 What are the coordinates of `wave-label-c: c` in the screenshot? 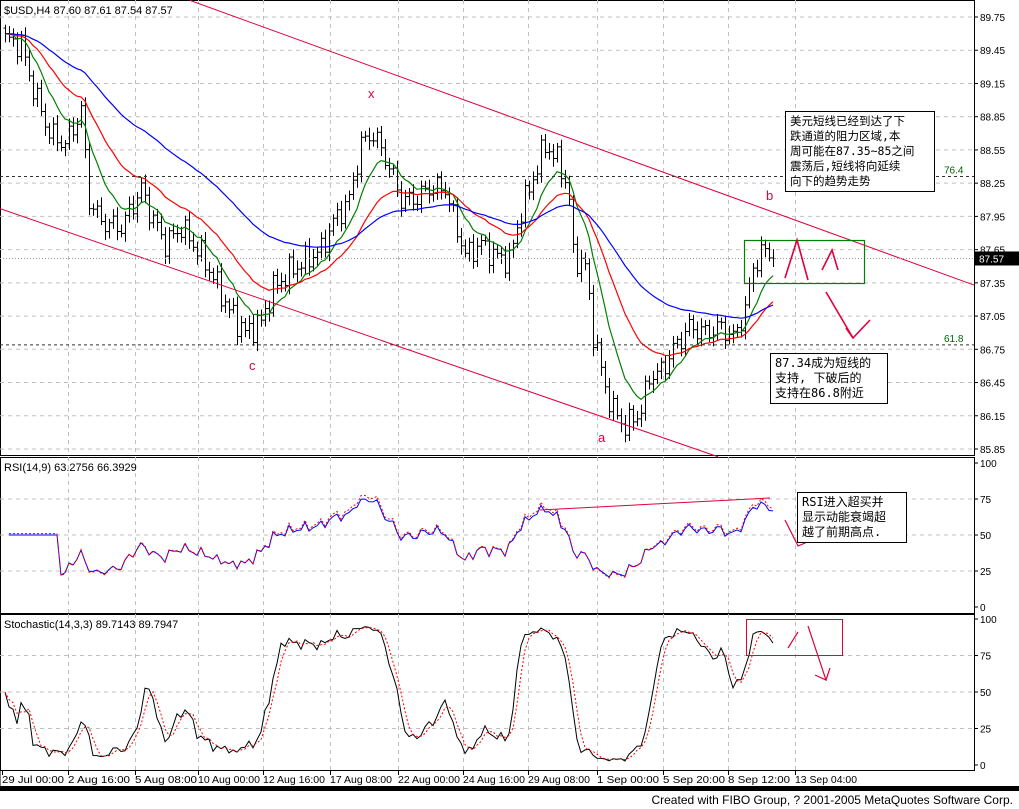 It's located at (252, 365).